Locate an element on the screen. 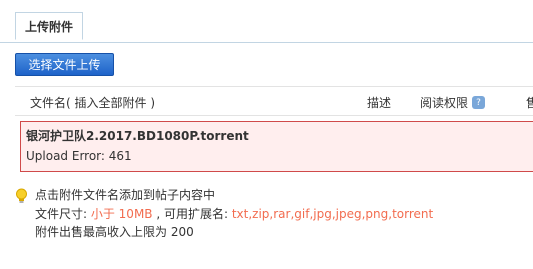  file-size-limit: 小于 10MB is located at coordinates (121, 214).